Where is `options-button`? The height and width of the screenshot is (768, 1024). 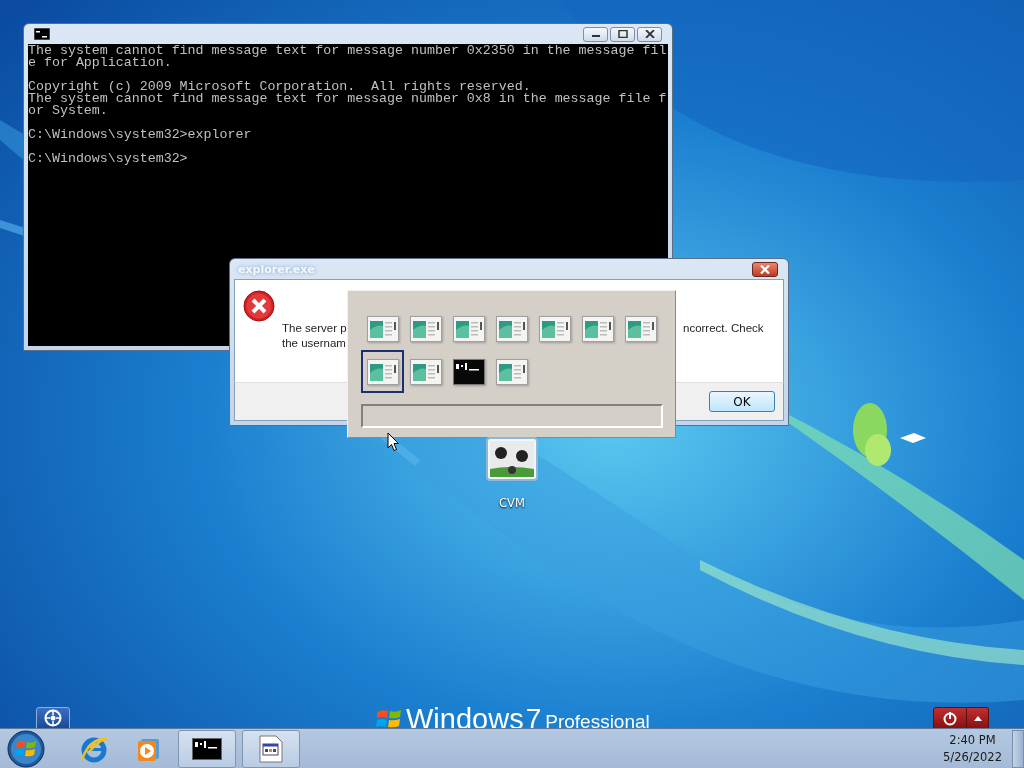
options-button is located at coordinates (978, 718).